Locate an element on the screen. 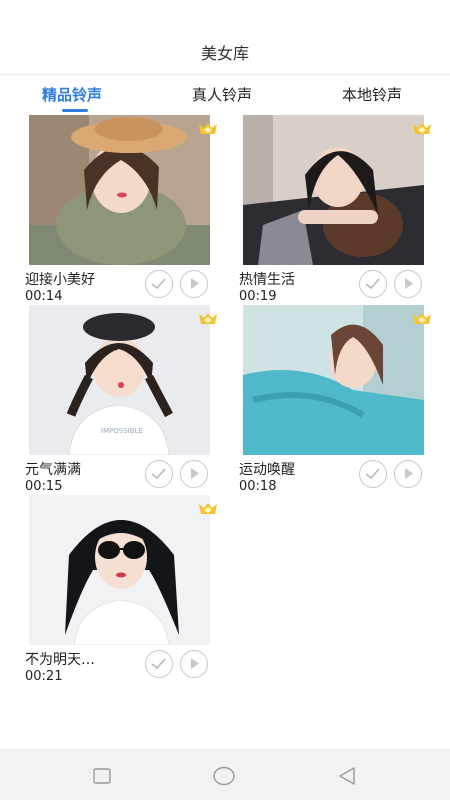  tab-real-voice-ringtones: 真人铃声 is located at coordinates (222, 94).